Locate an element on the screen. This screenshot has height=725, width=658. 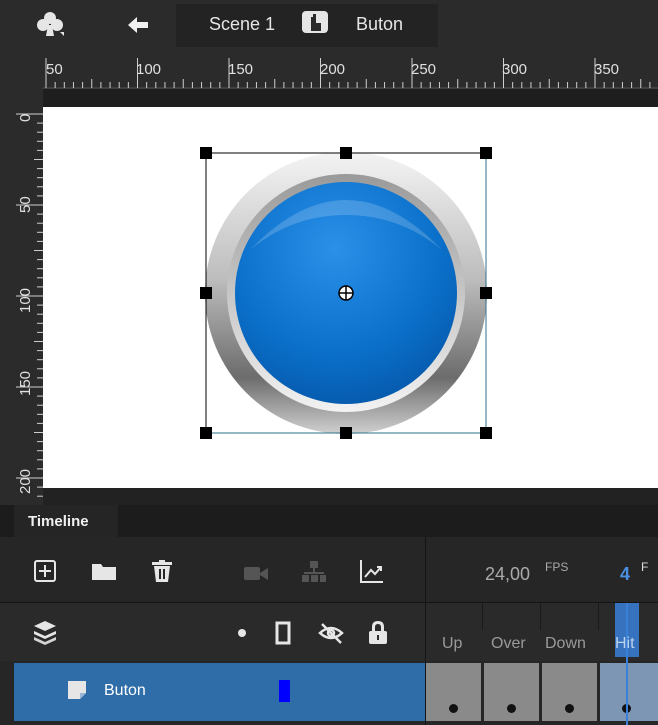
frame-cell-over is located at coordinates (511, 692).